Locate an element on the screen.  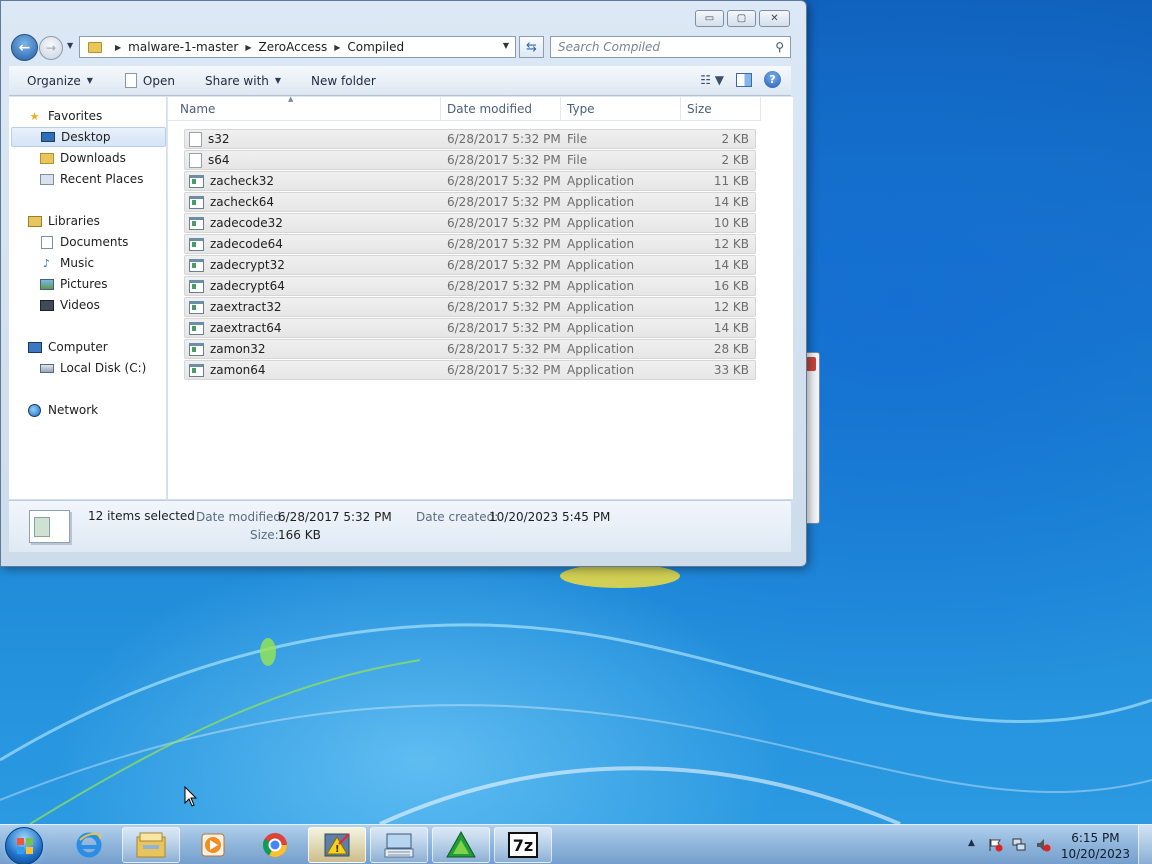
breadcrumb-zeroaccess: ZeroAccess is located at coordinates (293, 47).